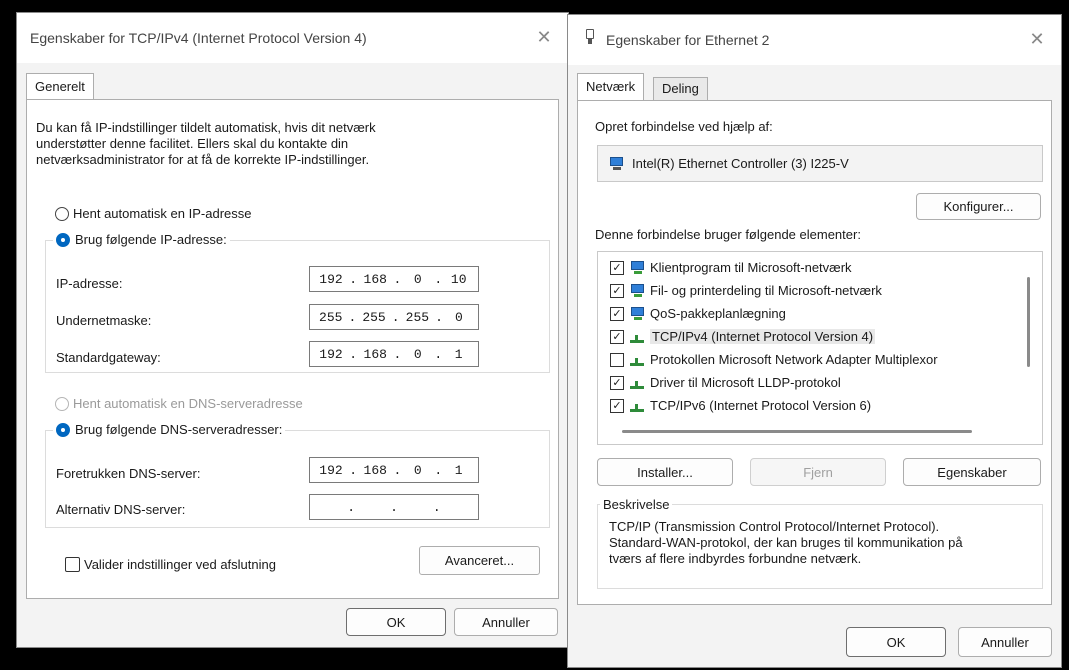 This screenshot has height=670, width=1069. I want to click on radio-auto-ip-indicator, so click(62, 213).